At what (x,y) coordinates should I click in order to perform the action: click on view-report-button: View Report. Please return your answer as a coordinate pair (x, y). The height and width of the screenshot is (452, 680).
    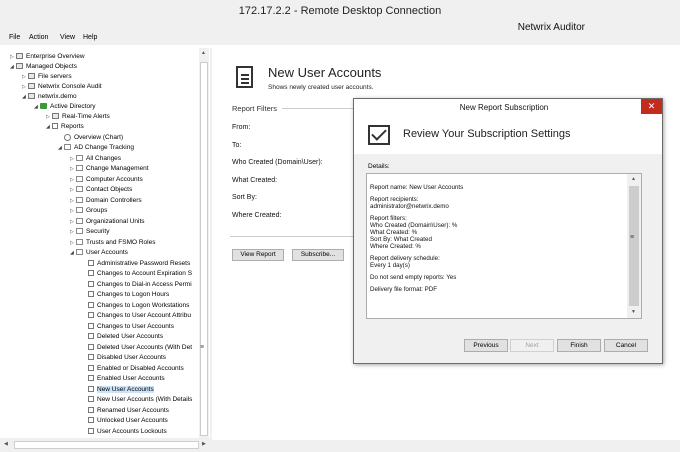
    Looking at the image, I should click on (258, 255).